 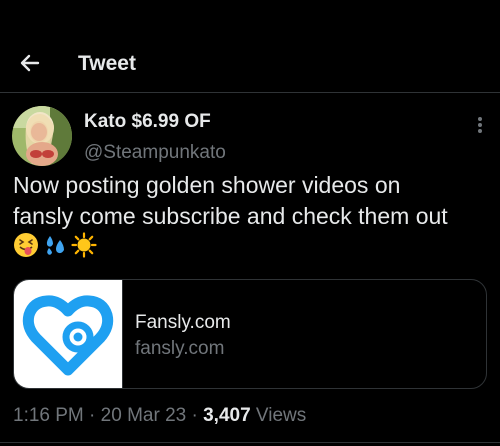 I want to click on profile-photo, so click(x=42, y=136).